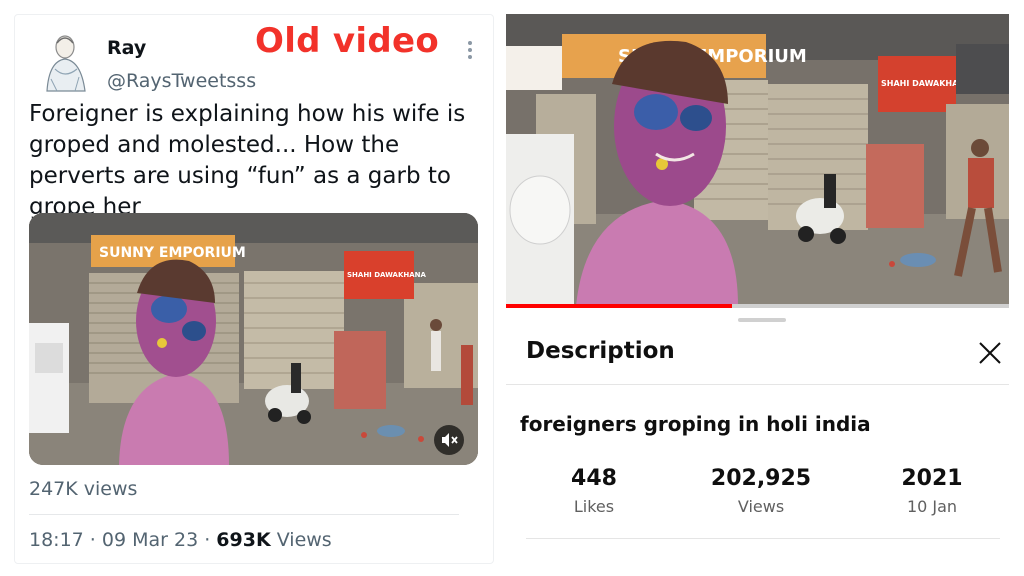  I want to click on stat-views: 202,925 Views, so click(761, 491).